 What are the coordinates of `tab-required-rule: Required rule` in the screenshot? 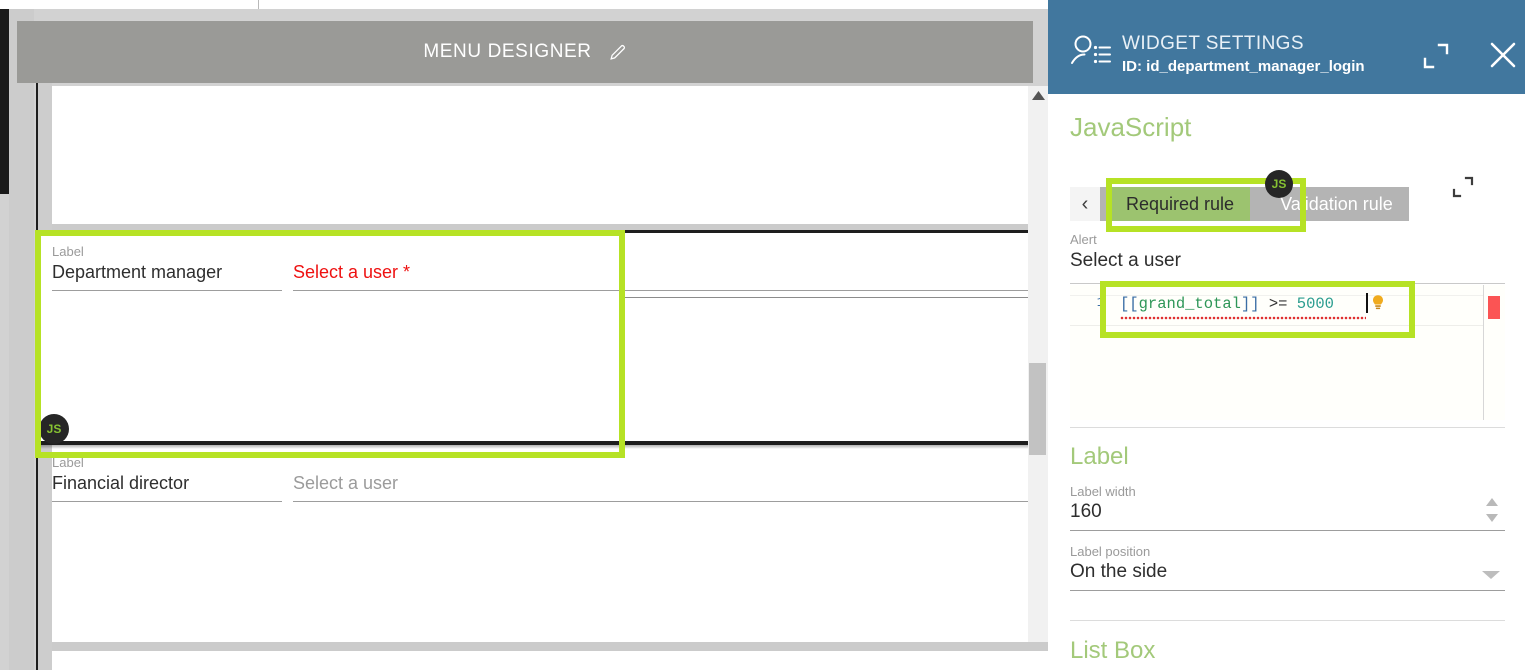 It's located at (1180, 204).